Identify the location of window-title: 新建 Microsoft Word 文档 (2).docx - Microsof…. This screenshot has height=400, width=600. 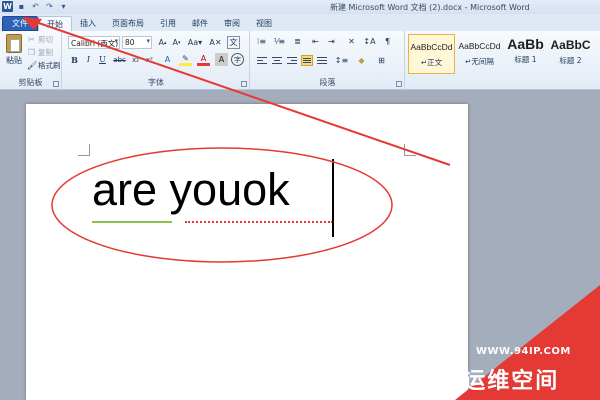
(430, 7).